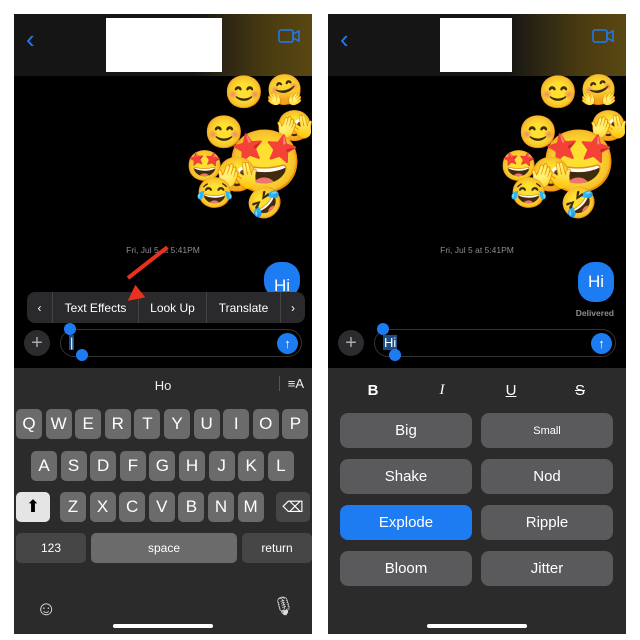  I want to click on key-o: O, so click(265, 424).